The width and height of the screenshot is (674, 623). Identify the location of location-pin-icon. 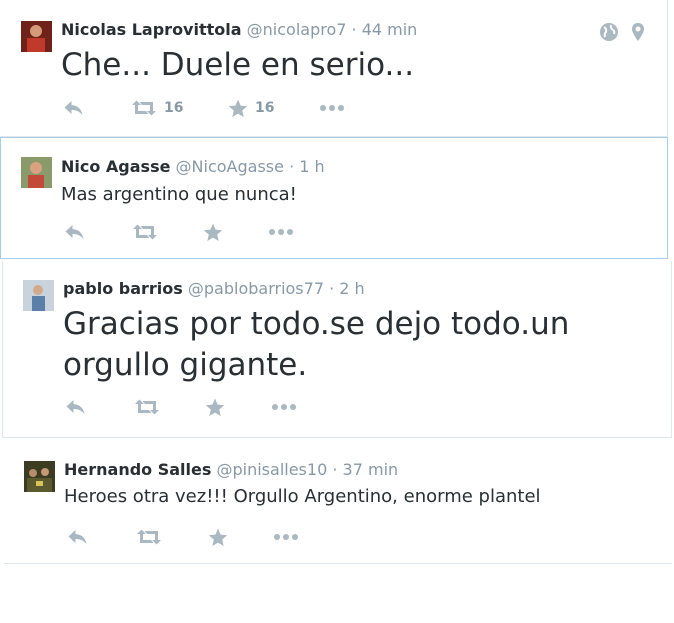
(638, 34).